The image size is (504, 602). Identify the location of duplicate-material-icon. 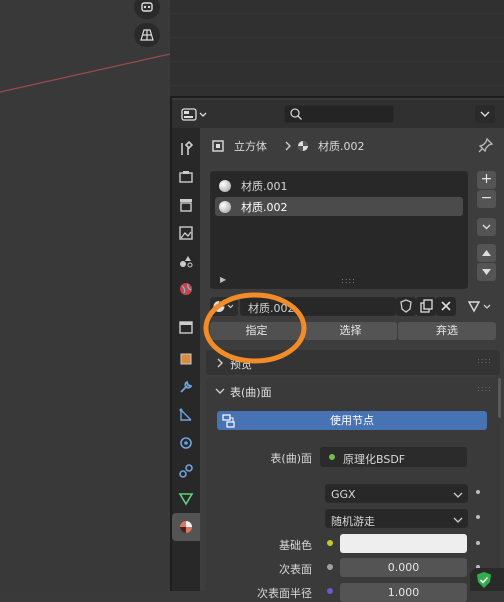
(426, 306).